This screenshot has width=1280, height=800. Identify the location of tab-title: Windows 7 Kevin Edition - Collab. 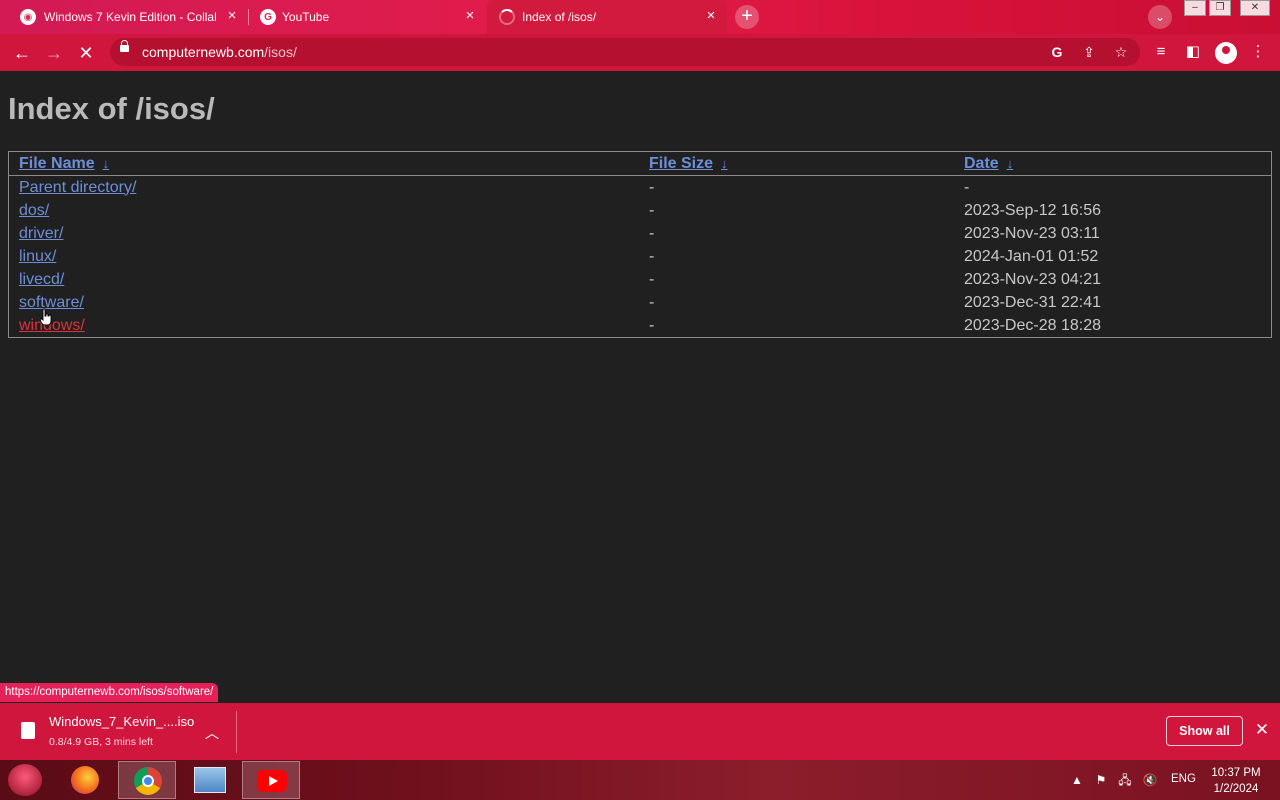
(130, 17).